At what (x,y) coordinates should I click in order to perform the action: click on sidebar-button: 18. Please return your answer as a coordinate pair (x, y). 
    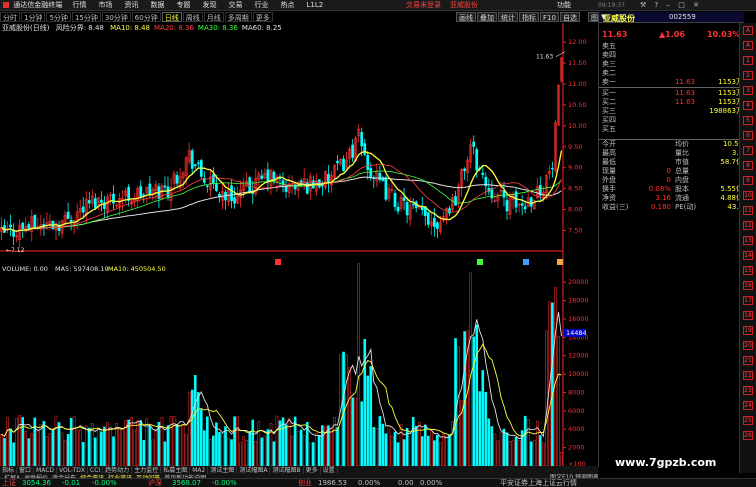
    Looking at the image, I should click on (748, 315).